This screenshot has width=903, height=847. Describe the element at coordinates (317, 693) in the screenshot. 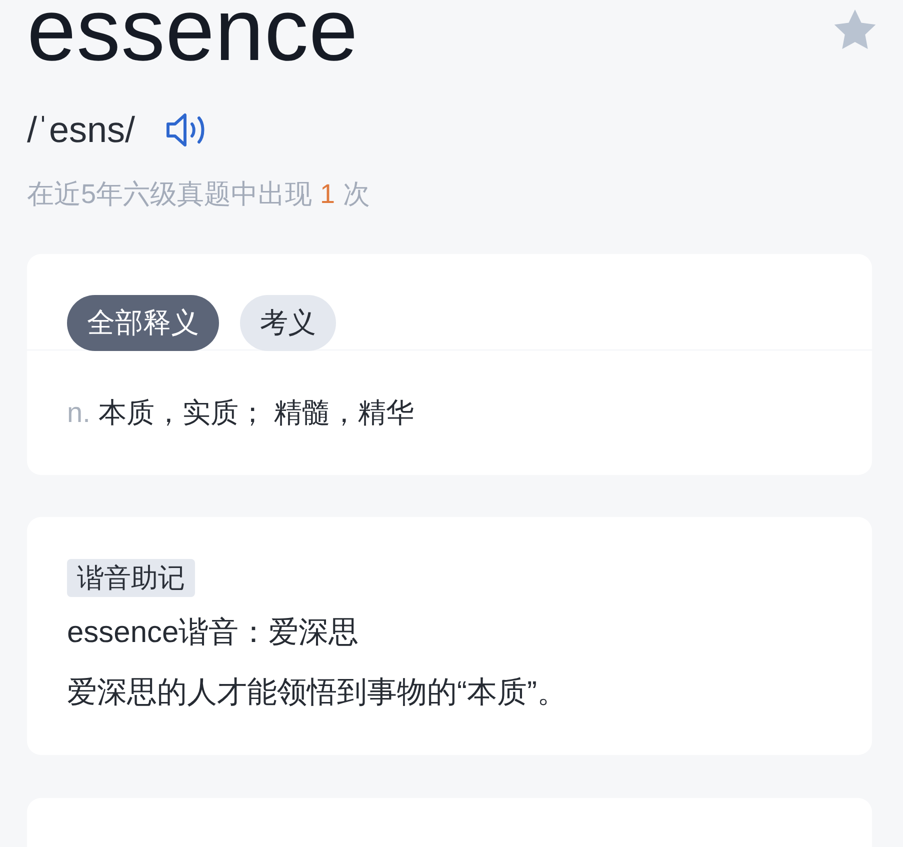

I see `mnemonic-text: 爱深思的人才能领悟到事物的“本质”。` at that location.